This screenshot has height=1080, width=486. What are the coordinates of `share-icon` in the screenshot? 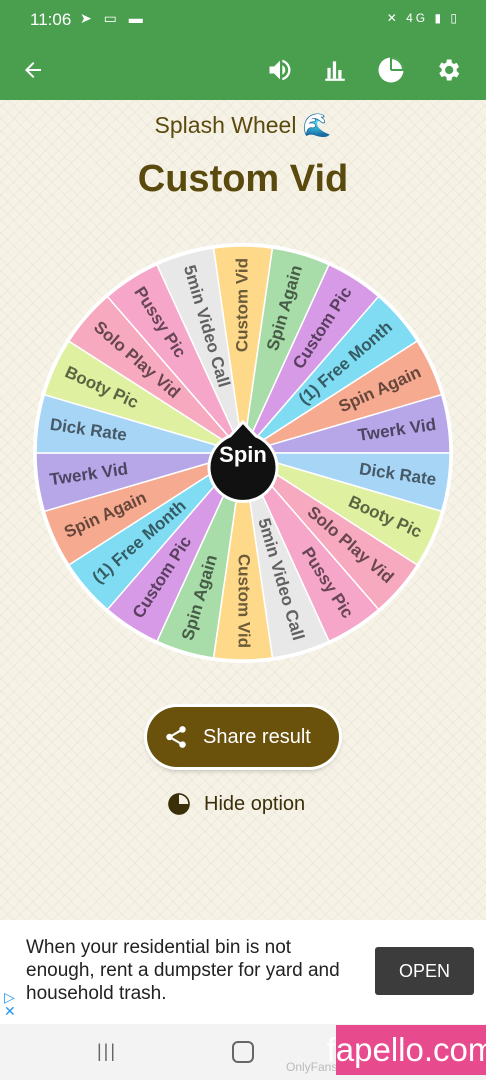 It's located at (176, 737).